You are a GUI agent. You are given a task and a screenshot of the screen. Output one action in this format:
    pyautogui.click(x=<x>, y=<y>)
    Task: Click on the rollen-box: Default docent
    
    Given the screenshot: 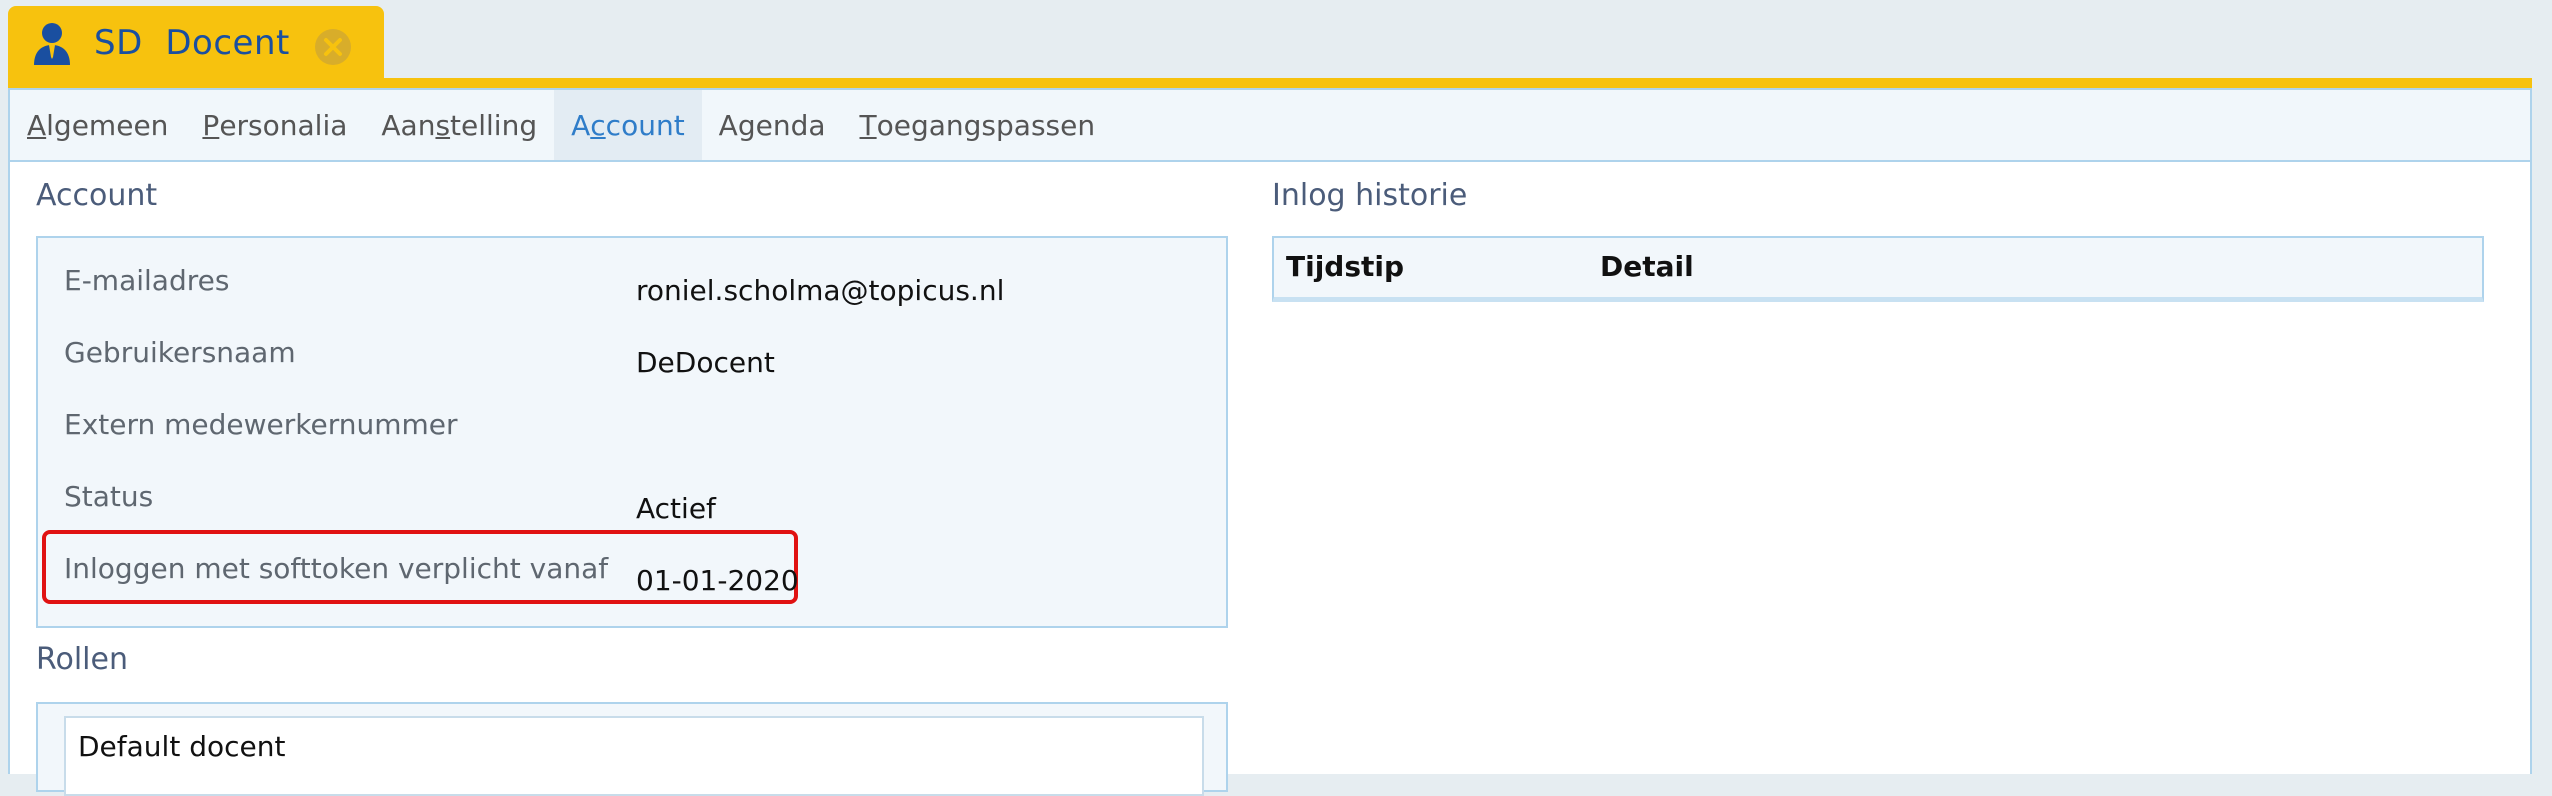 What is the action you would take?
    pyautogui.click(x=632, y=749)
    